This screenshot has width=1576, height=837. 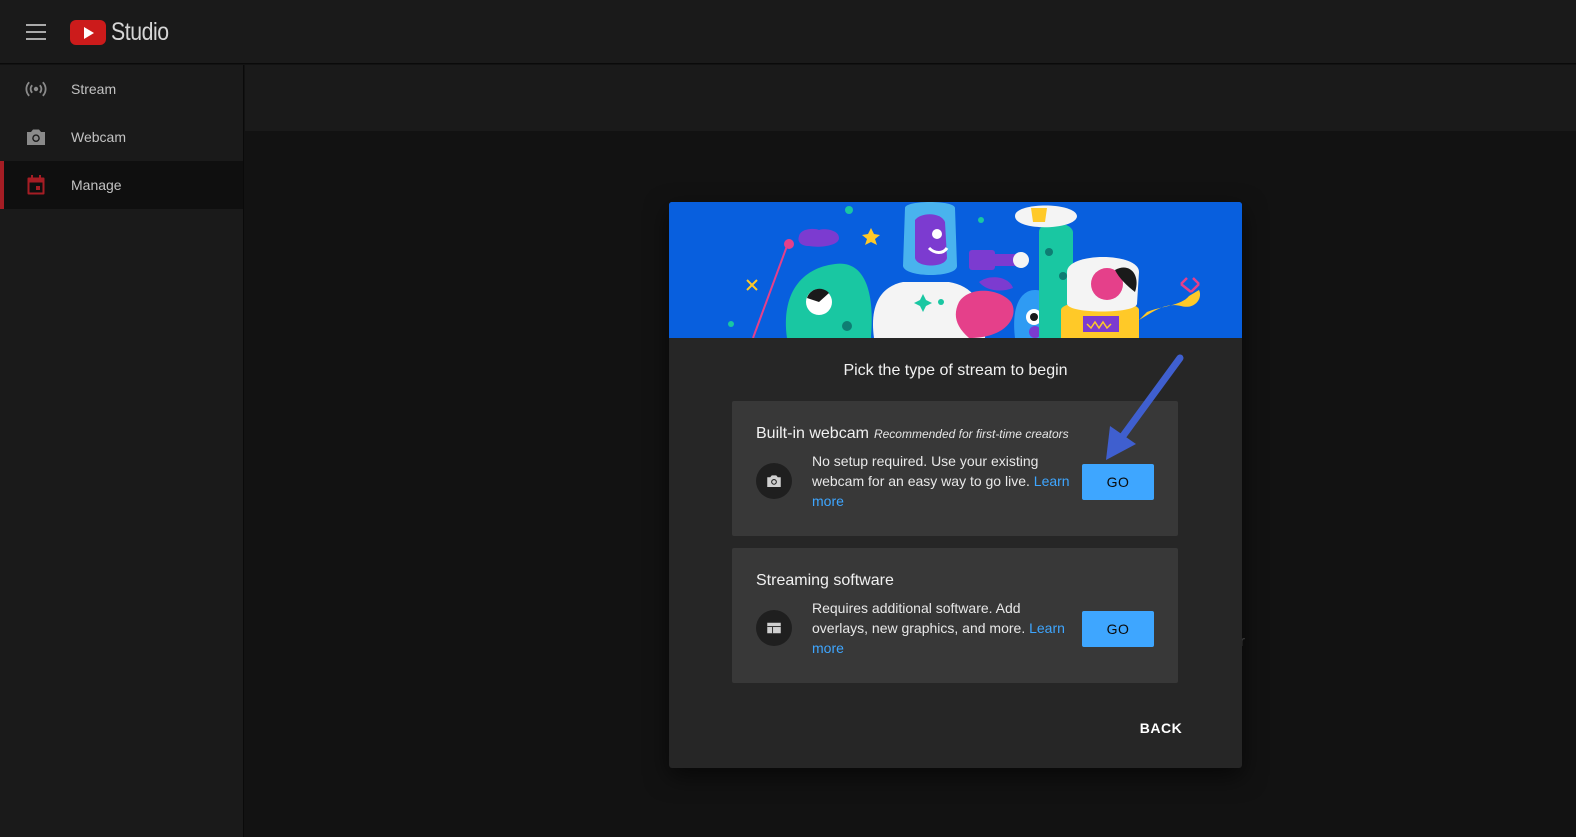 What do you see at coordinates (910, 98) in the screenshot?
I see `content-header` at bounding box center [910, 98].